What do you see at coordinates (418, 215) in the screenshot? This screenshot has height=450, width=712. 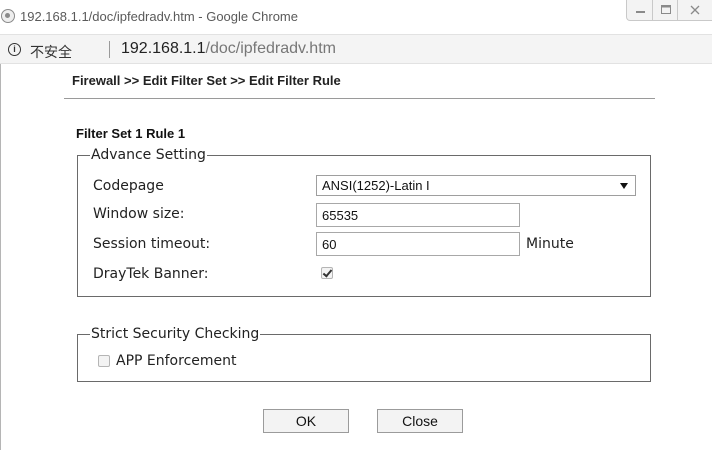 I see `window-size-input` at bounding box center [418, 215].